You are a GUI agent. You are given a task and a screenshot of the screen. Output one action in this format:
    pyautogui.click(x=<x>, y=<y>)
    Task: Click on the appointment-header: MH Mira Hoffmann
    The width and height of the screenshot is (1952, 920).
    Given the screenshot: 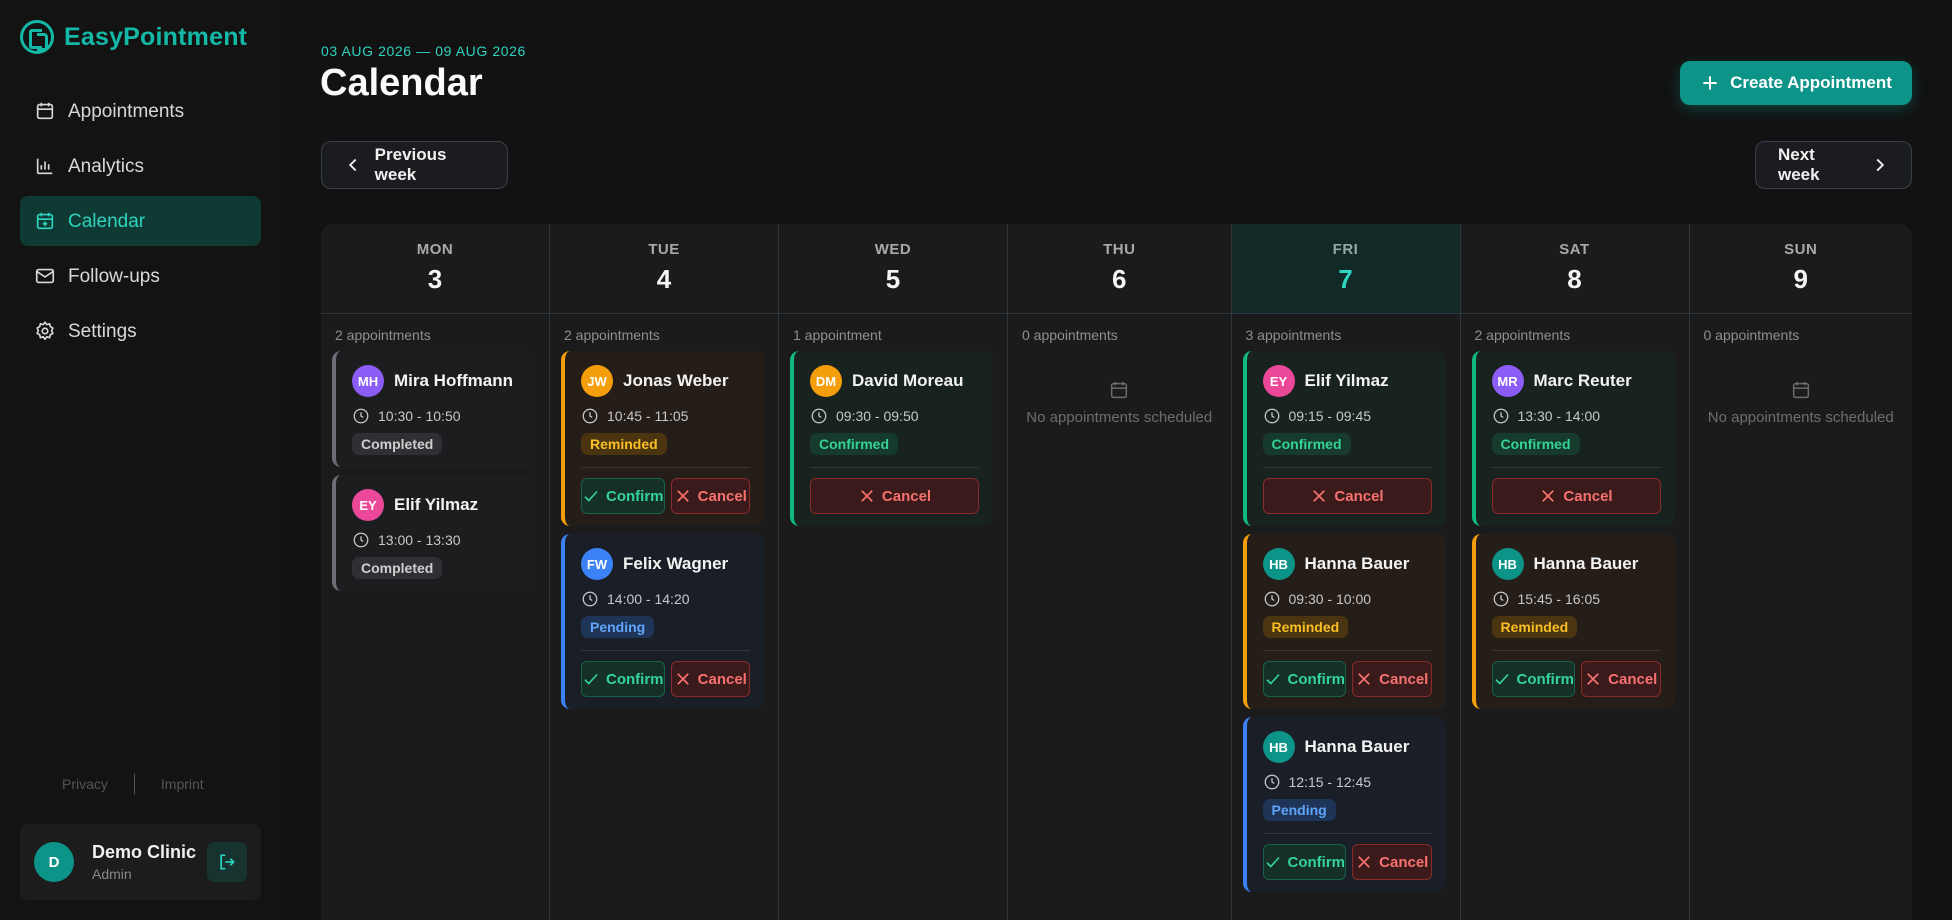 What is the action you would take?
    pyautogui.click(x=436, y=381)
    